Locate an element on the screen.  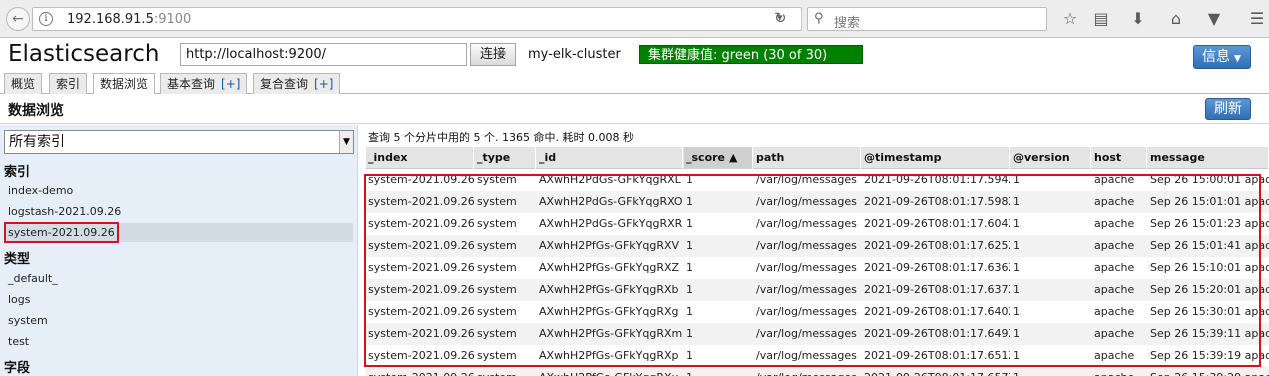
column-header-timestamp: @timestamp is located at coordinates (936, 158).